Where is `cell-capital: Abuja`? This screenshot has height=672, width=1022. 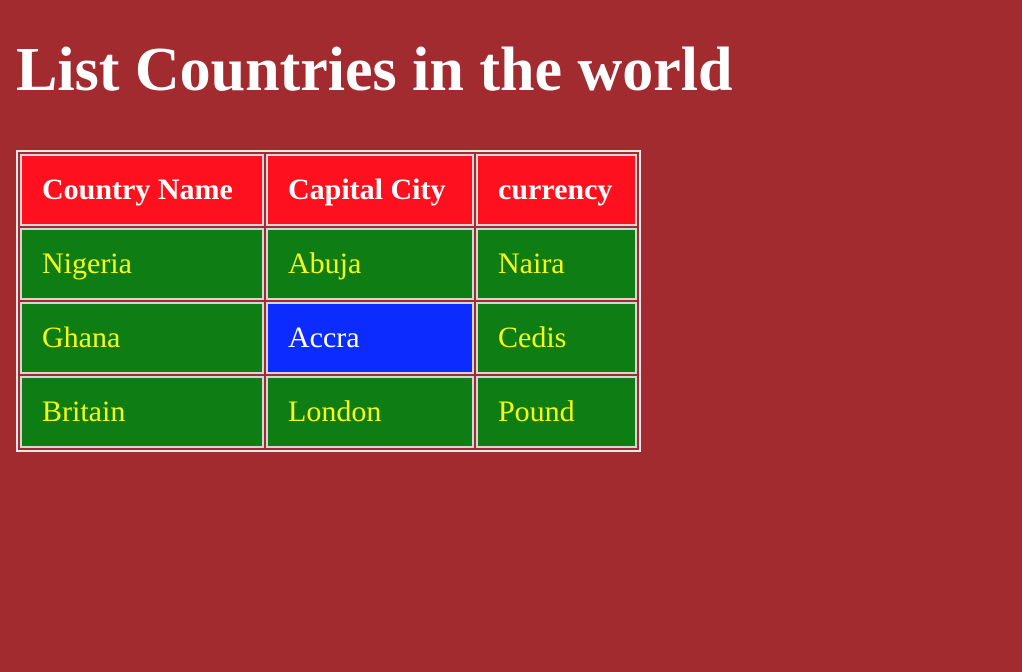 cell-capital: Abuja is located at coordinates (370, 264).